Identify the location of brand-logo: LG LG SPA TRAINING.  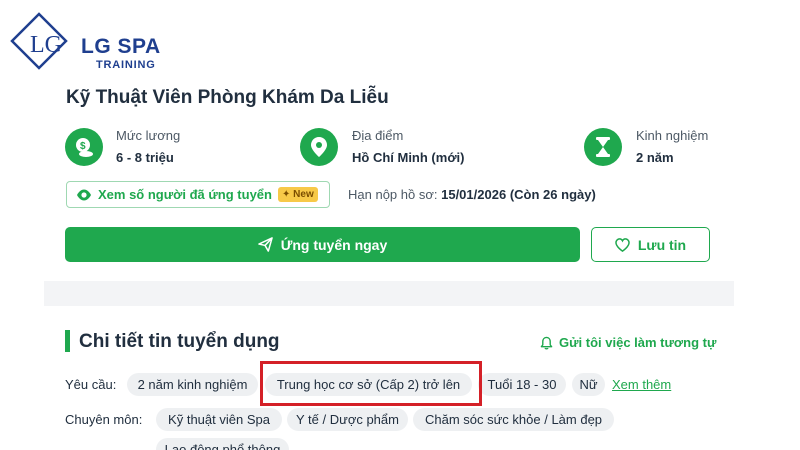
(90, 43).